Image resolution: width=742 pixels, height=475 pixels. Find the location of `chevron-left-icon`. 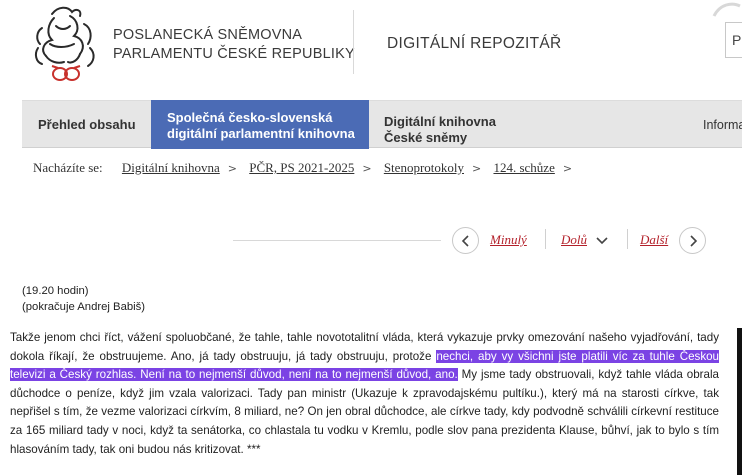

chevron-left-icon is located at coordinates (465, 241).